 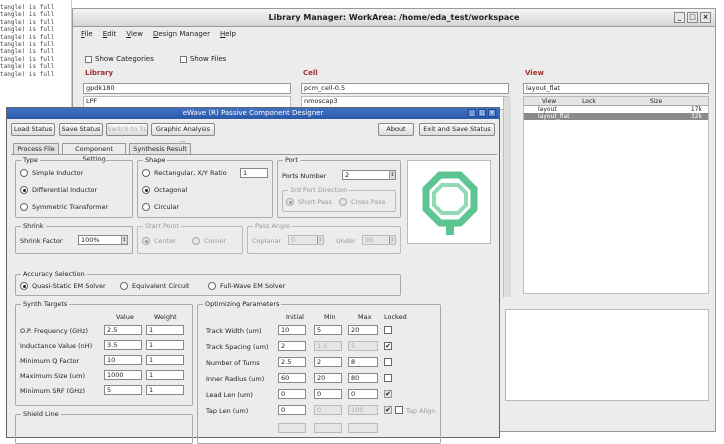 I want to click on save-status-button: Save Status, so click(x=81, y=129).